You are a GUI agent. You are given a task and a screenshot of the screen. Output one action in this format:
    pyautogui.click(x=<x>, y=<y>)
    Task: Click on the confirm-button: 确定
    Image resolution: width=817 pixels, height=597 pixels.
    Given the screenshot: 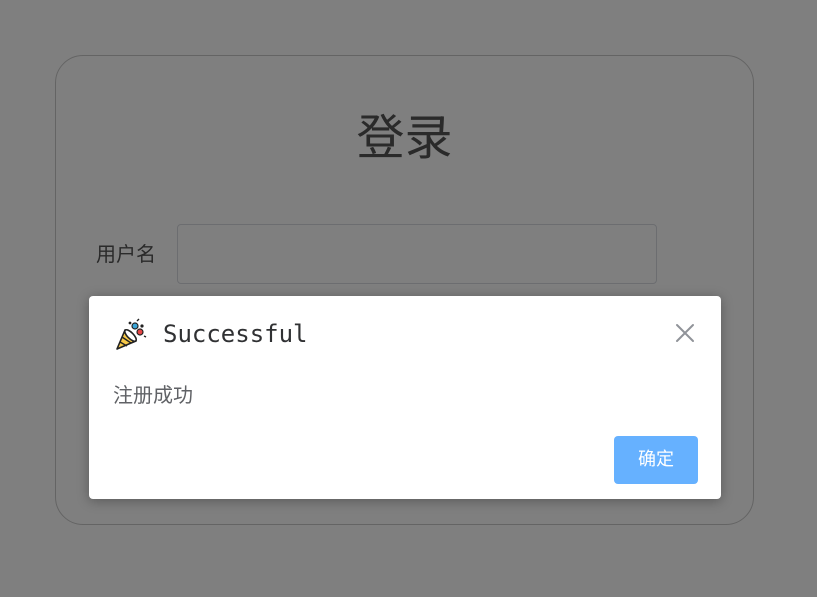 What is the action you would take?
    pyautogui.click(x=656, y=460)
    